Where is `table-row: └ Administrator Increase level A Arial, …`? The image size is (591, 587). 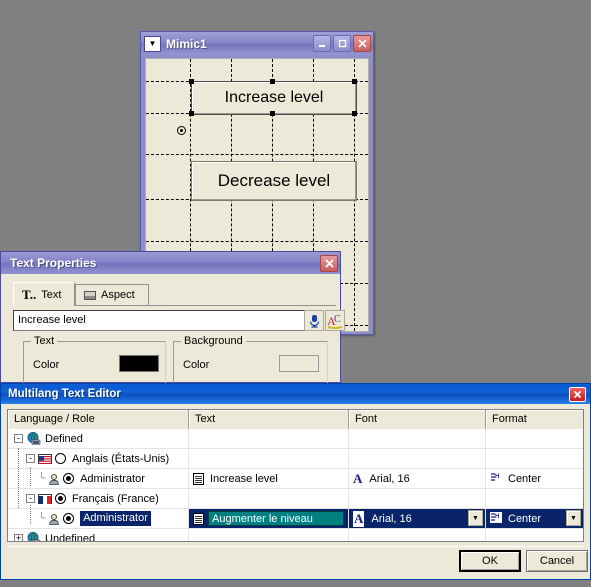 table-row: └ Administrator Increase level A Arial, … is located at coordinates (295, 479).